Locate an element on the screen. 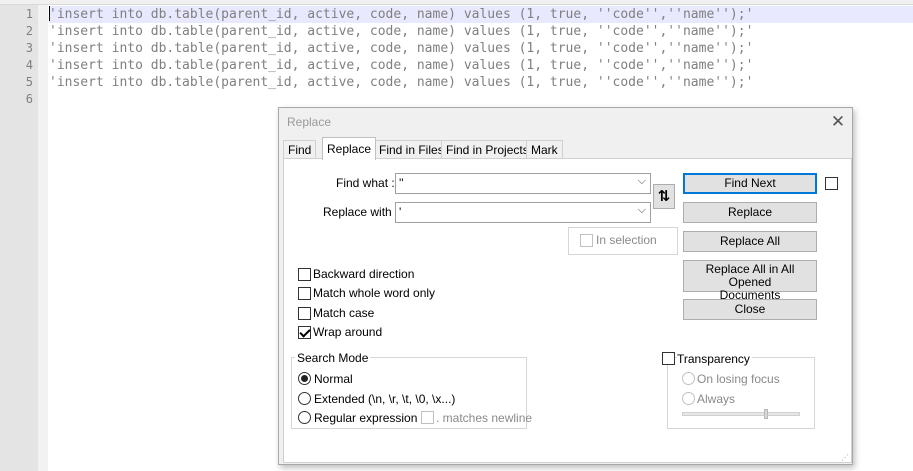 This screenshot has height=471, width=913. search-mode-normal-radio is located at coordinates (304, 378).